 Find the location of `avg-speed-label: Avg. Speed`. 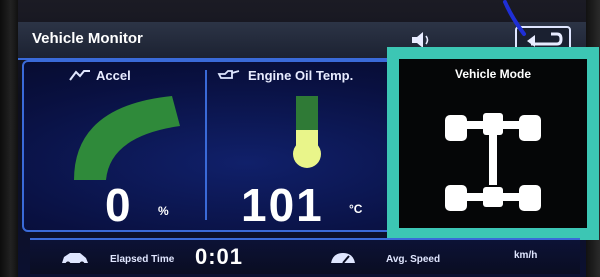

avg-speed-label: Avg. Speed is located at coordinates (413, 259).